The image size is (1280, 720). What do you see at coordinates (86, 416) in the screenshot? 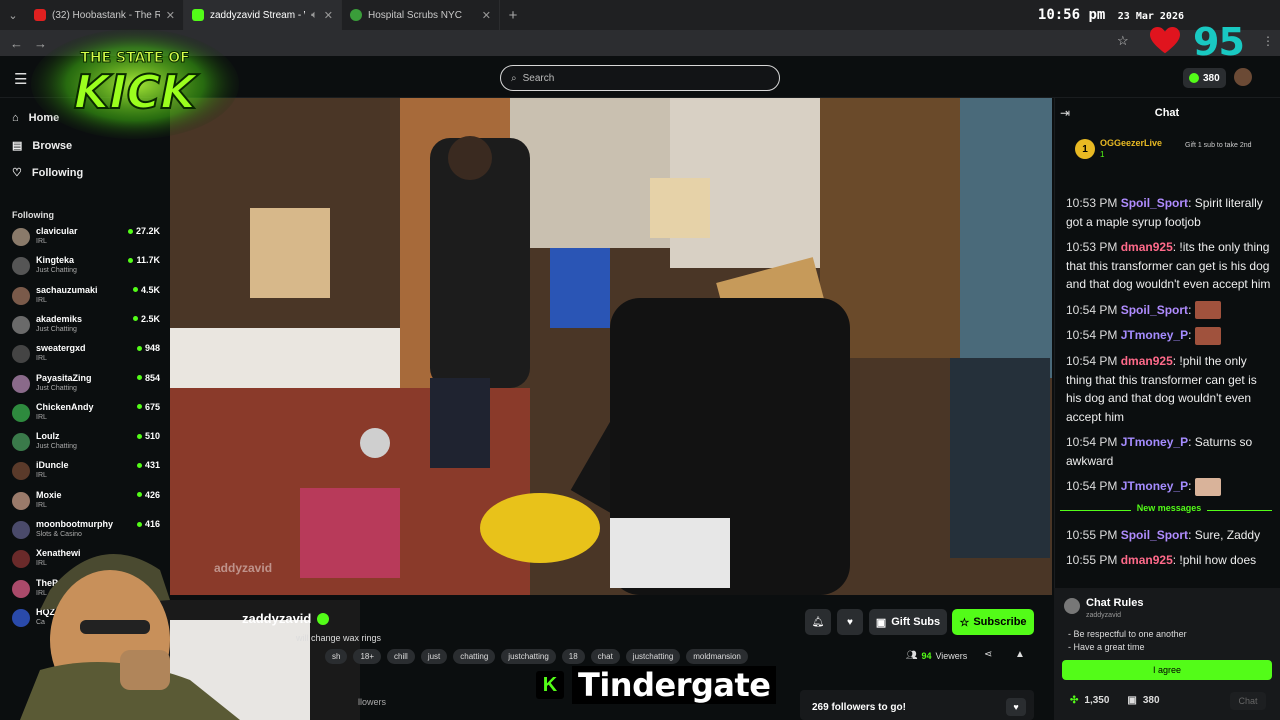
I see `sidebar-channel: ChickenAndy IRL 675` at bounding box center [86, 416].